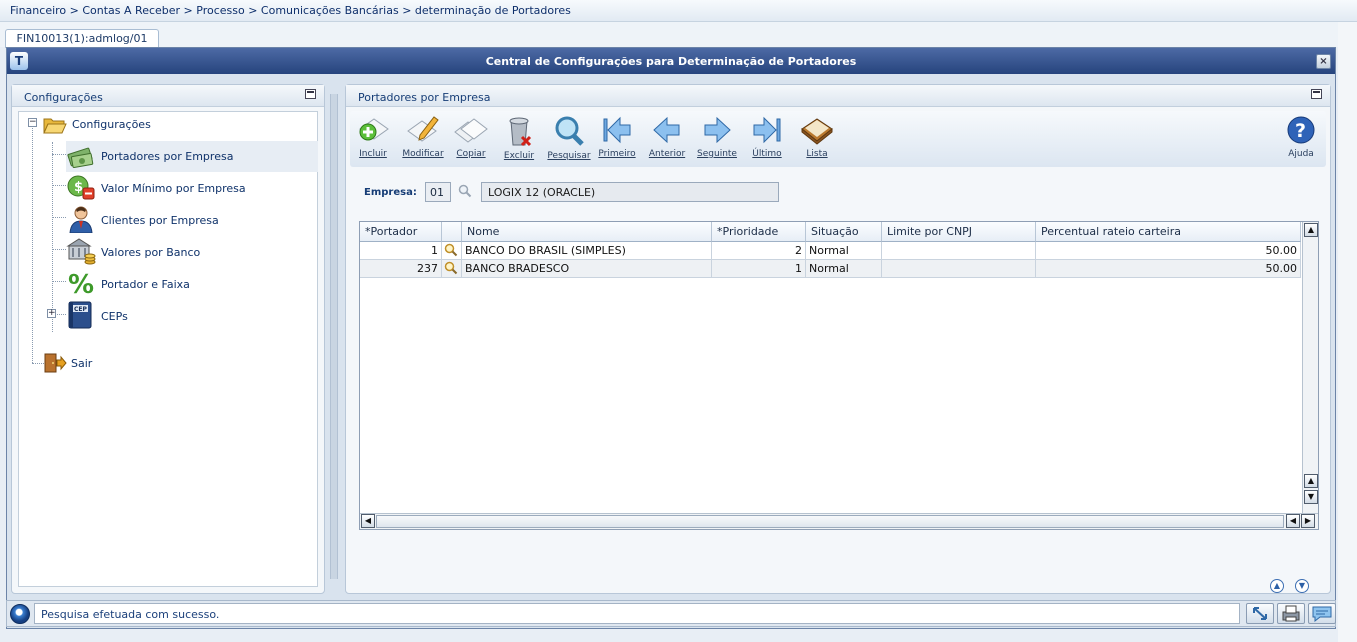 The height and width of the screenshot is (642, 1357). I want to click on empresa-search-icon, so click(466, 192).